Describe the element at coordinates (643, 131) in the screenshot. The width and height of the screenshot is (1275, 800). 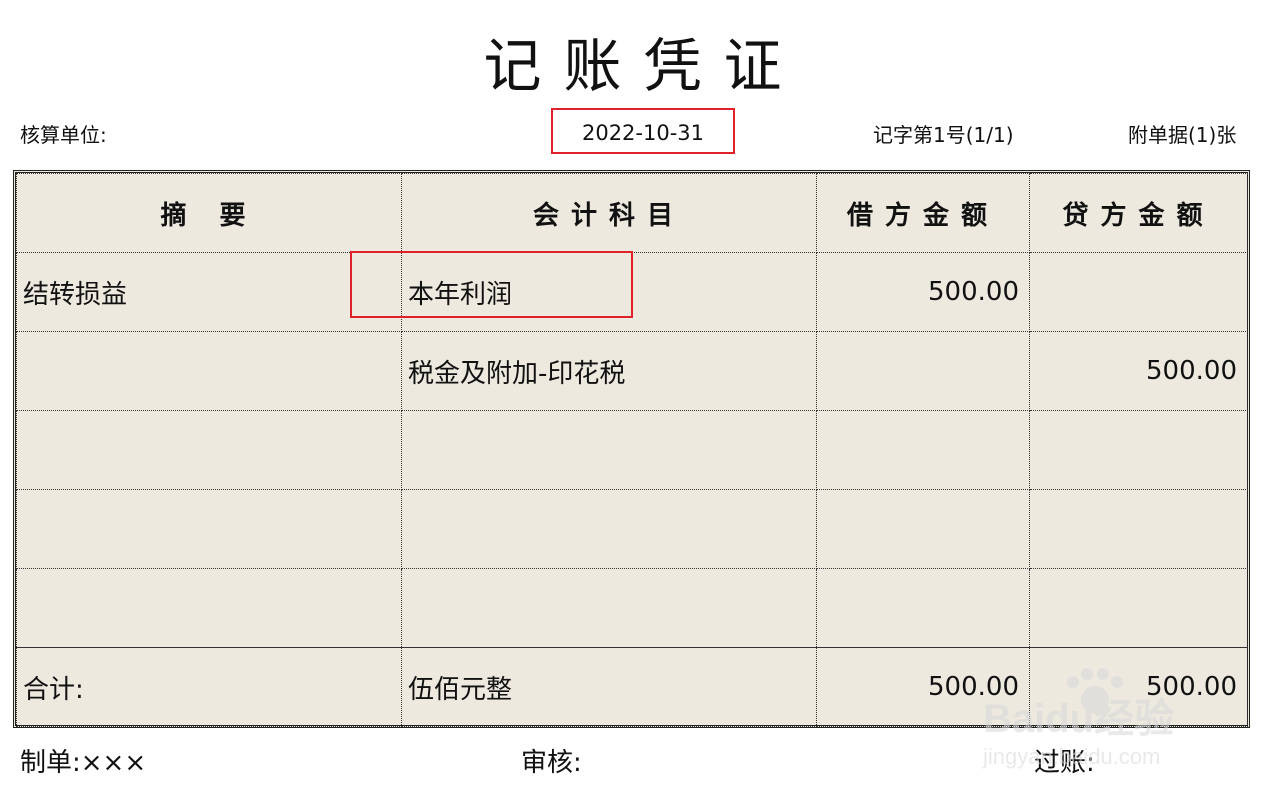
I see `voucher-date: 2022-10-31` at that location.